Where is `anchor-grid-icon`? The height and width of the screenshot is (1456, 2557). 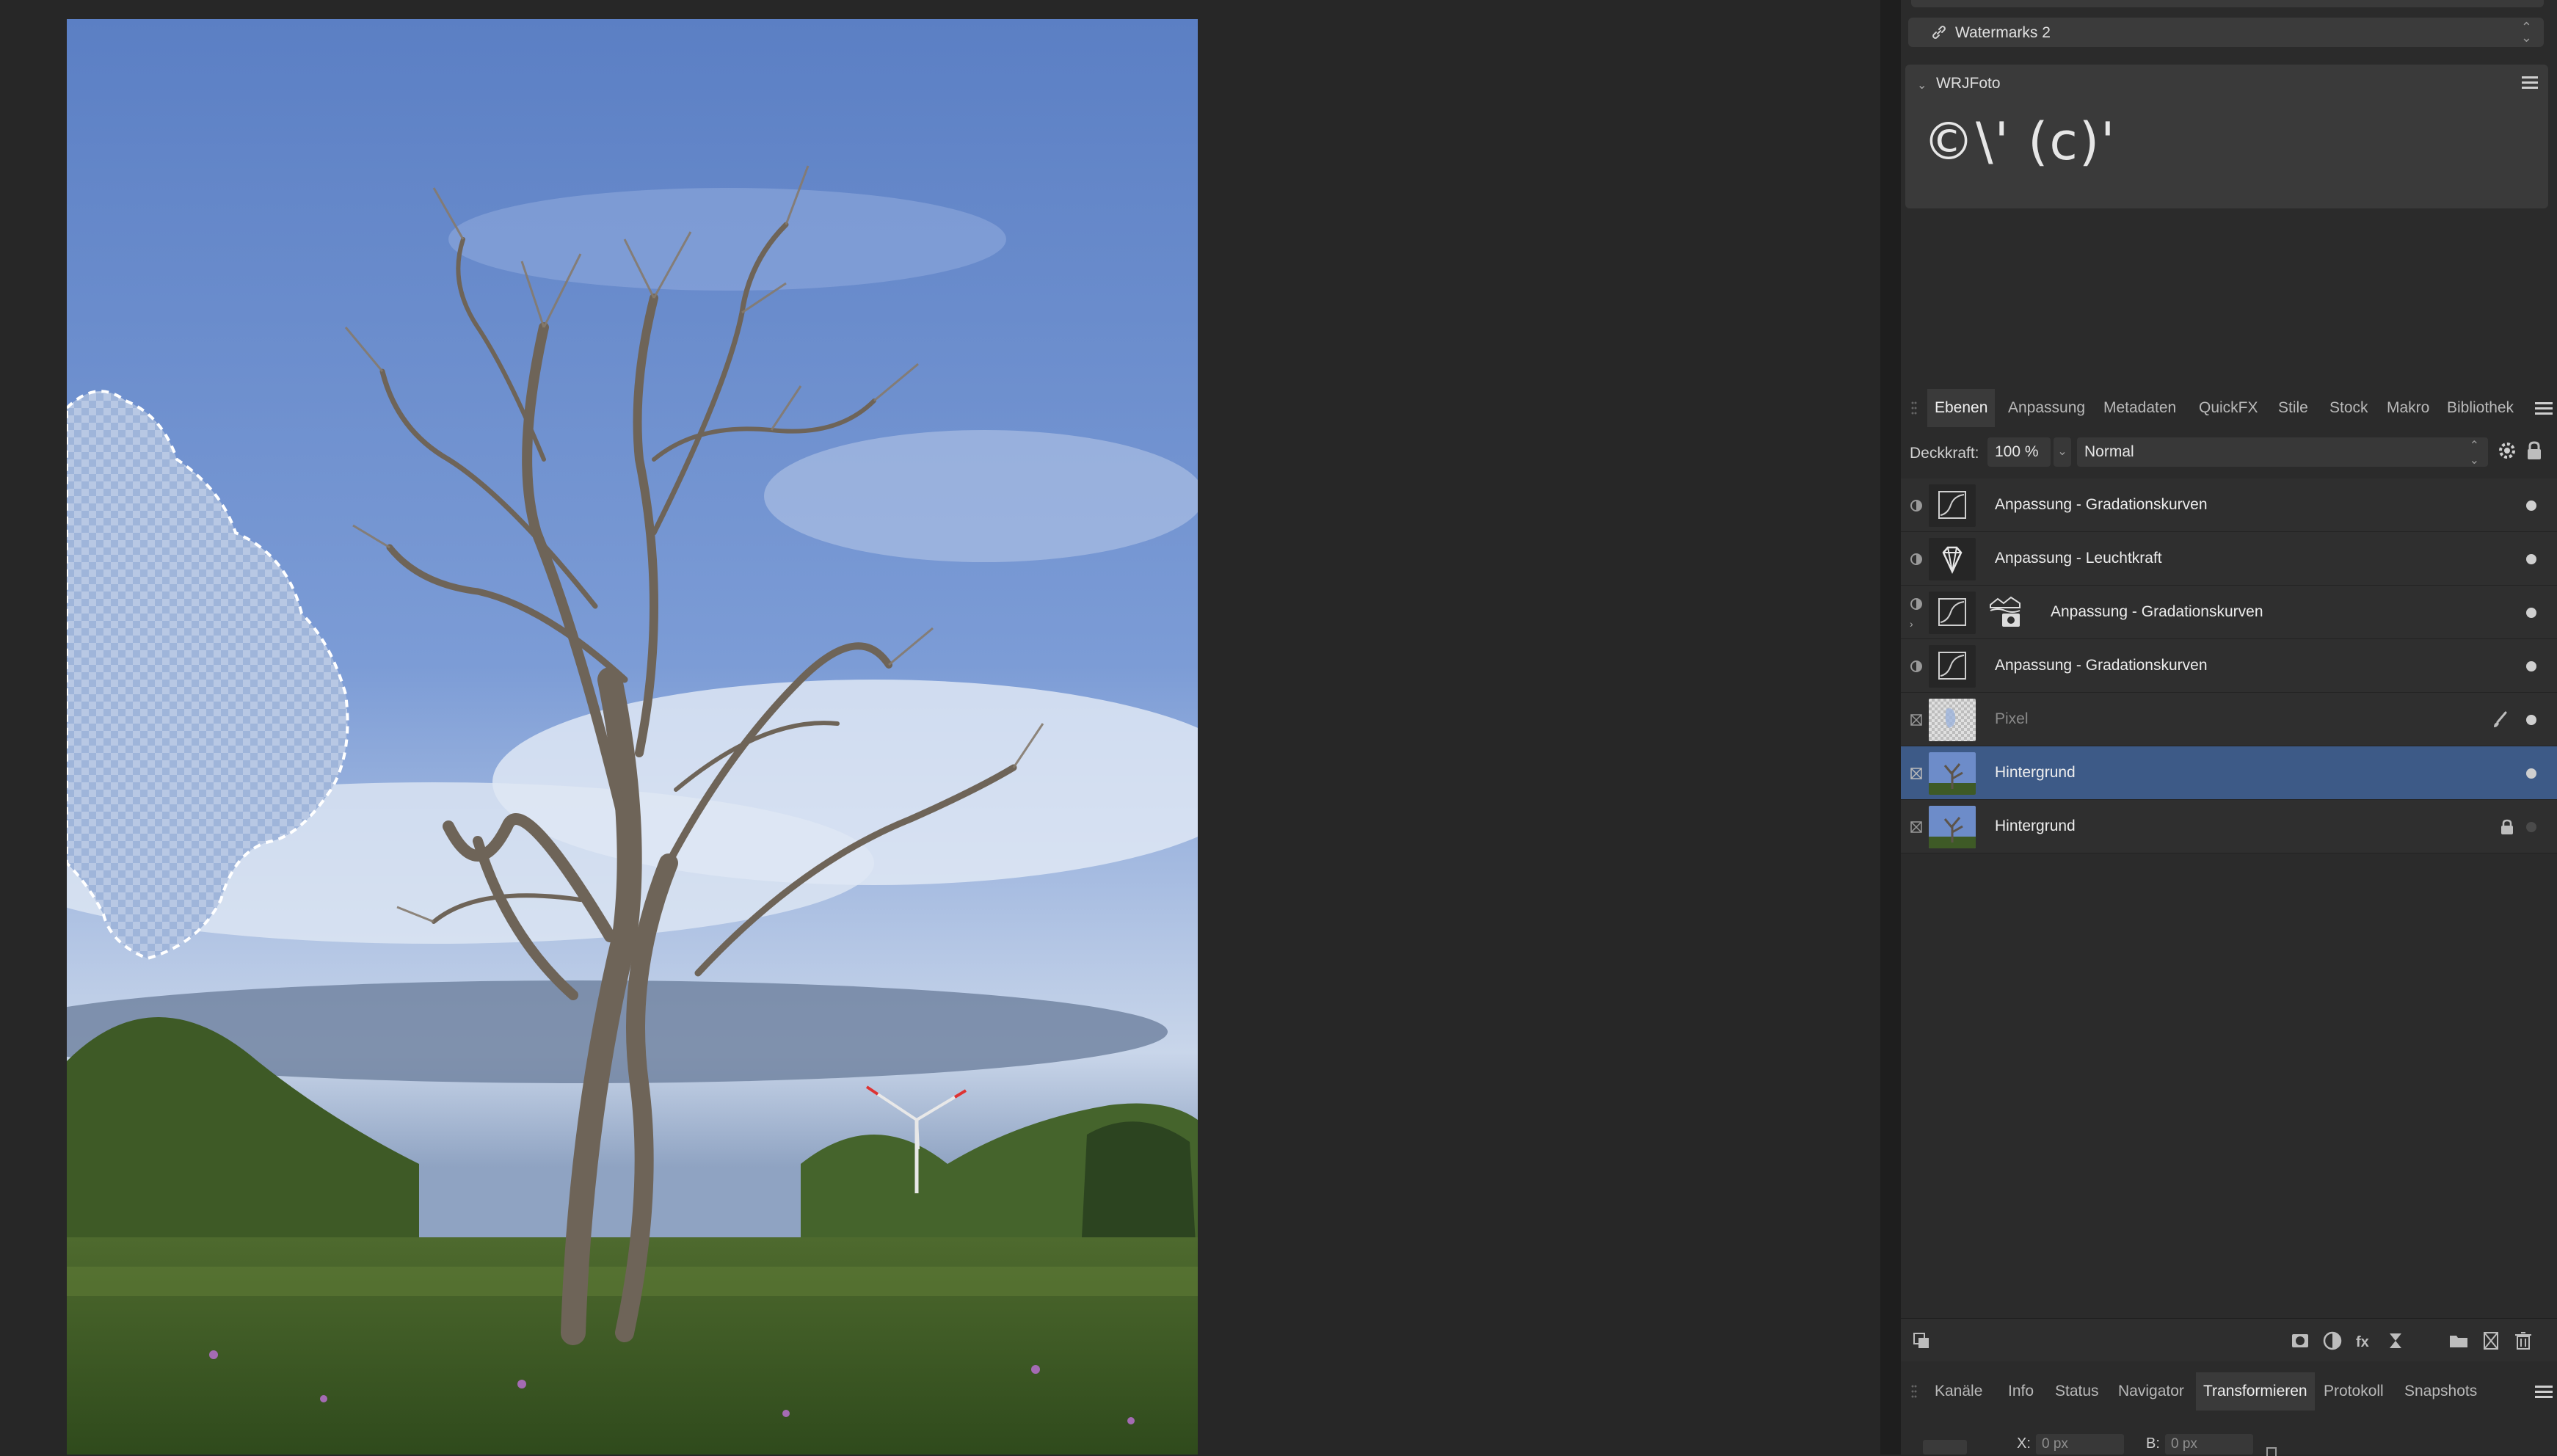 anchor-grid-icon is located at coordinates (1945, 1447).